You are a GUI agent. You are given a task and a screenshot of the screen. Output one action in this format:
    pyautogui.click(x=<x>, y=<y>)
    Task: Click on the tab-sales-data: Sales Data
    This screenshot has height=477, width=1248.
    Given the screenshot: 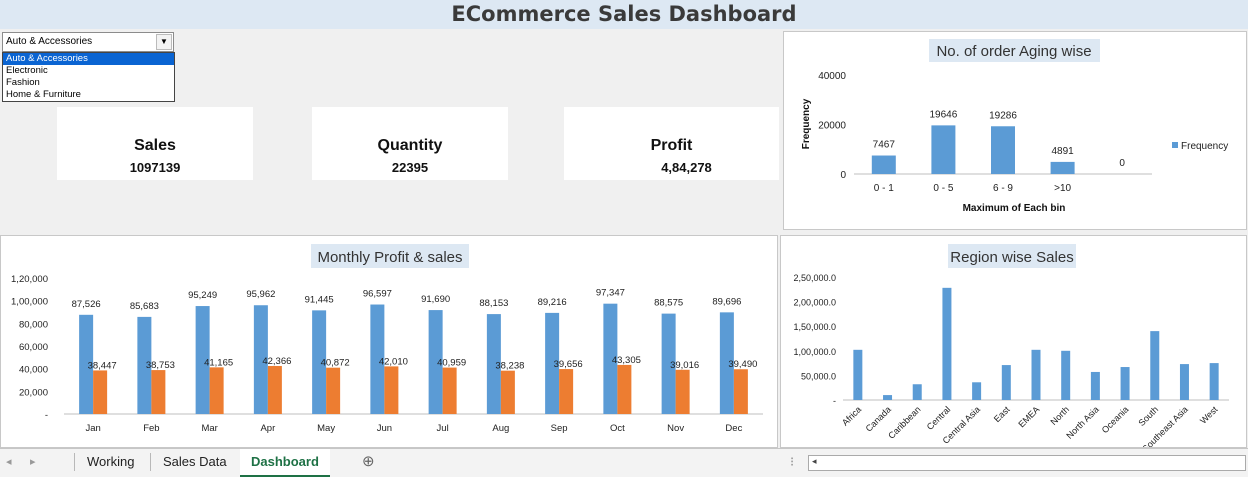 What is the action you would take?
    pyautogui.click(x=195, y=462)
    